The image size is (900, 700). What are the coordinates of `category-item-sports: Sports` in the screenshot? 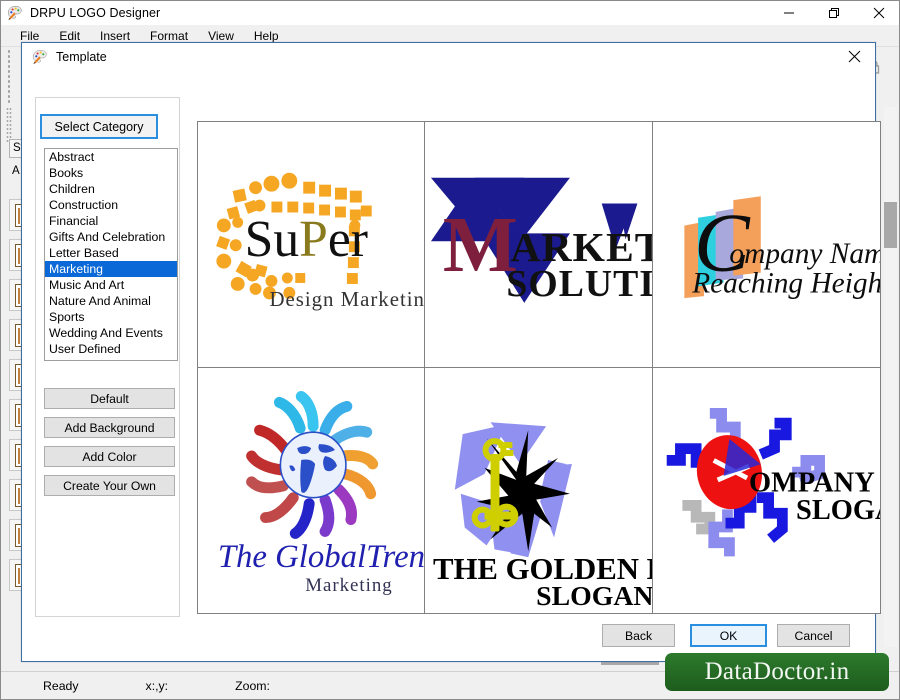 It's located at (111, 317).